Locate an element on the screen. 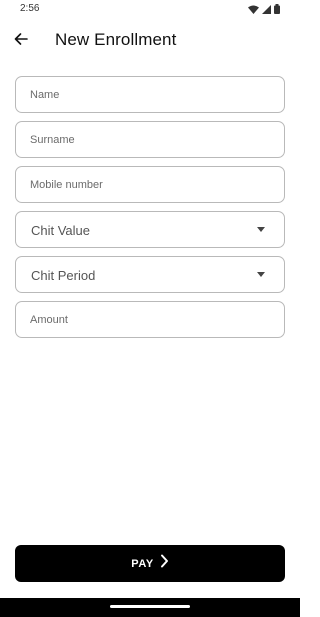 Image resolution: width=320 pixels, height=617 pixels. name-input is located at coordinates (150, 94).